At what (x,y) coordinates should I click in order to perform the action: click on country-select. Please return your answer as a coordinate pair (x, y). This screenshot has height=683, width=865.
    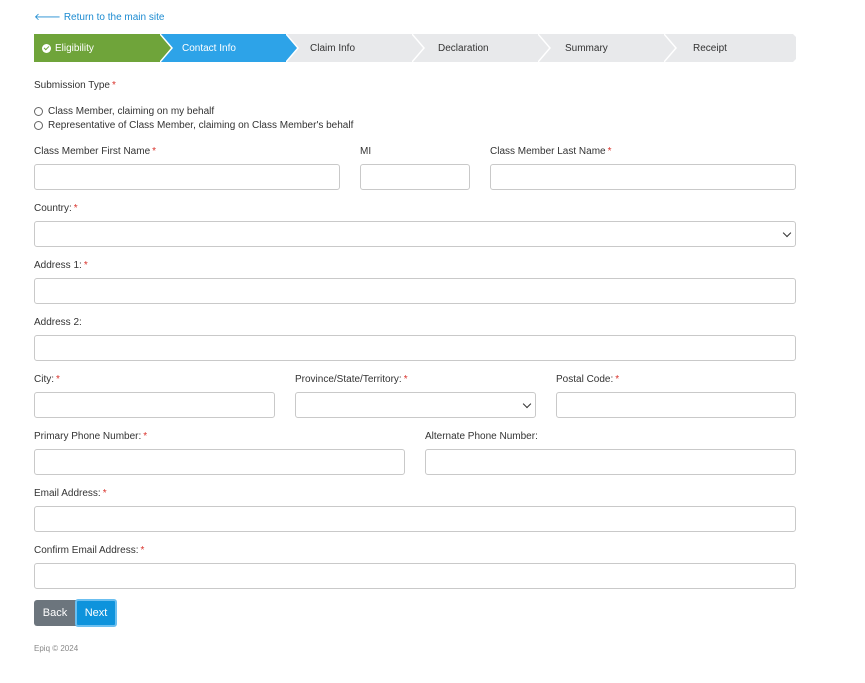
    Looking at the image, I should click on (415, 234).